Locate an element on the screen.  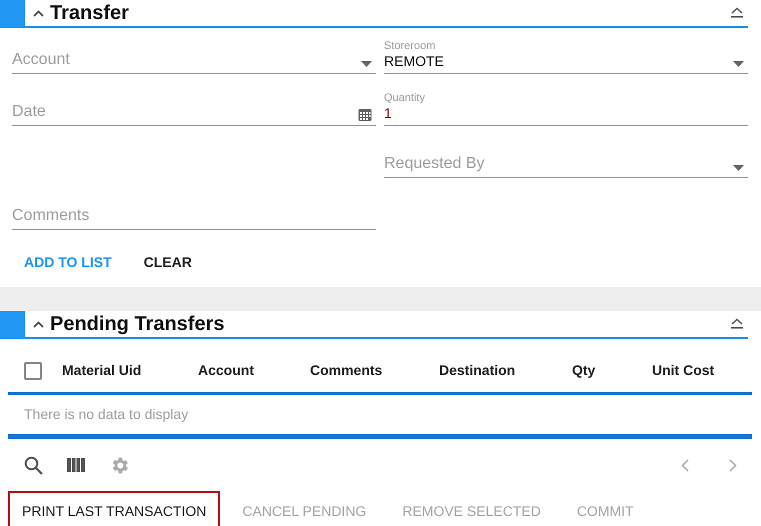
section-title: Transfer is located at coordinates (89, 13).